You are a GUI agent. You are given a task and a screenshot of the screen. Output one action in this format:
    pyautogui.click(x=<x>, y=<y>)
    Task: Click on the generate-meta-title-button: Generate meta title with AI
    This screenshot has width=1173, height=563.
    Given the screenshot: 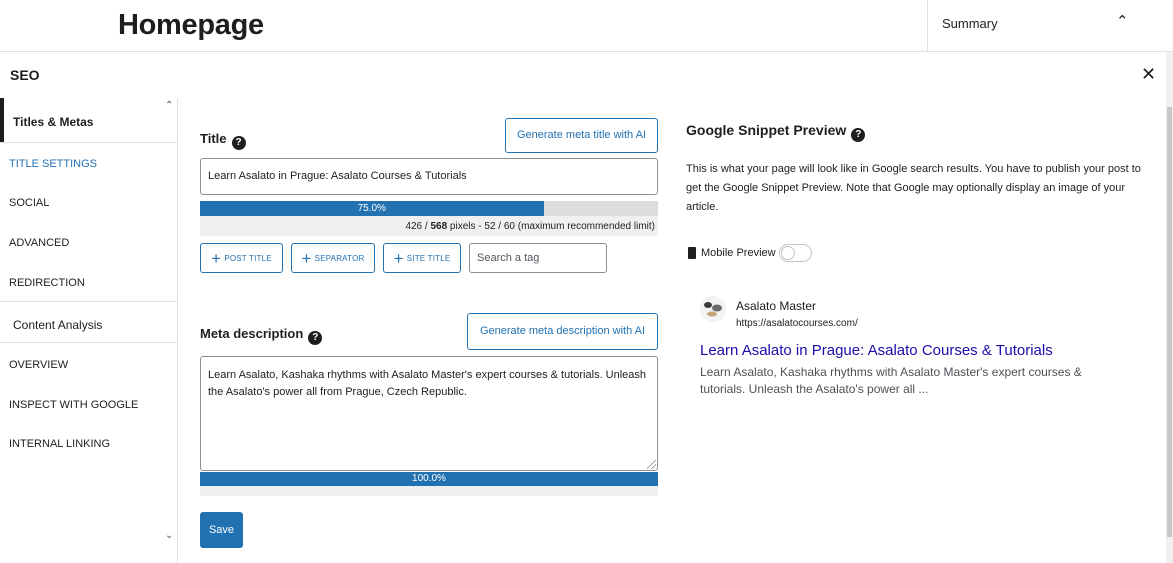 What is the action you would take?
    pyautogui.click(x=581, y=135)
    